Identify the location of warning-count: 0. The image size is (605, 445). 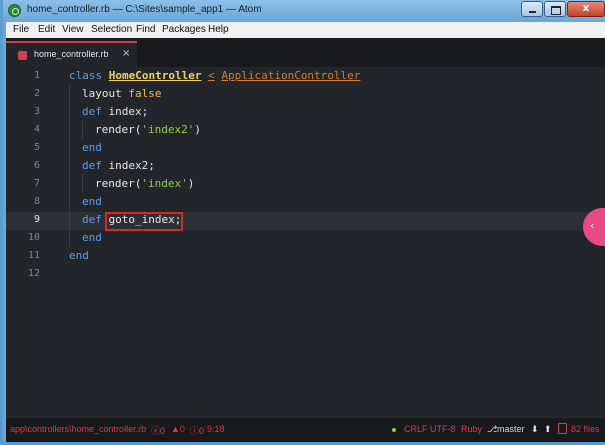
(182, 429).